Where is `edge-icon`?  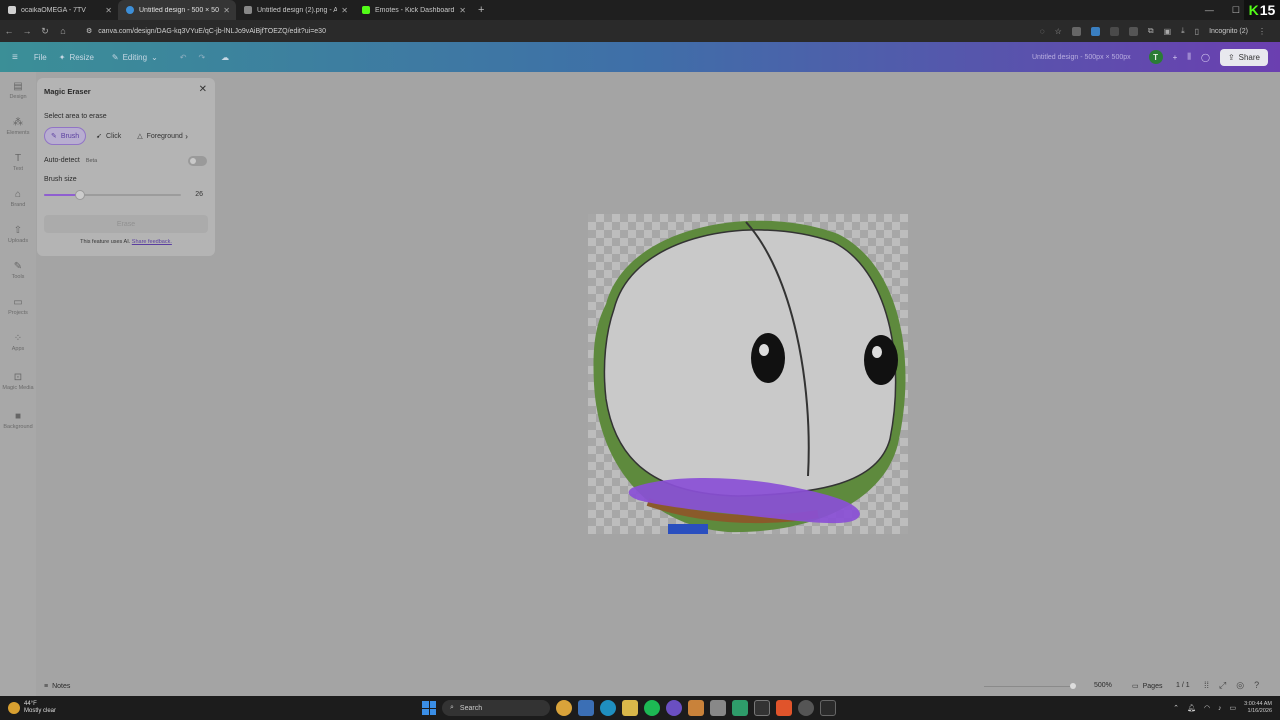 edge-icon is located at coordinates (608, 708).